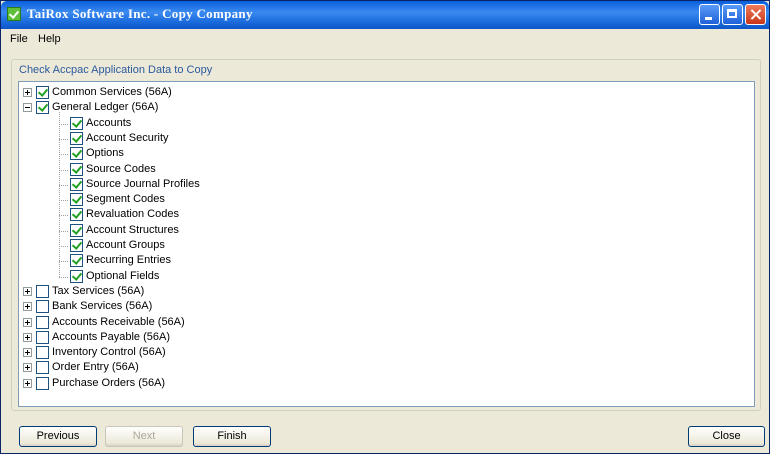  Describe the element at coordinates (369, 352) in the screenshot. I see `tree-item-inventory-control: Inventory Control (56A)` at that location.